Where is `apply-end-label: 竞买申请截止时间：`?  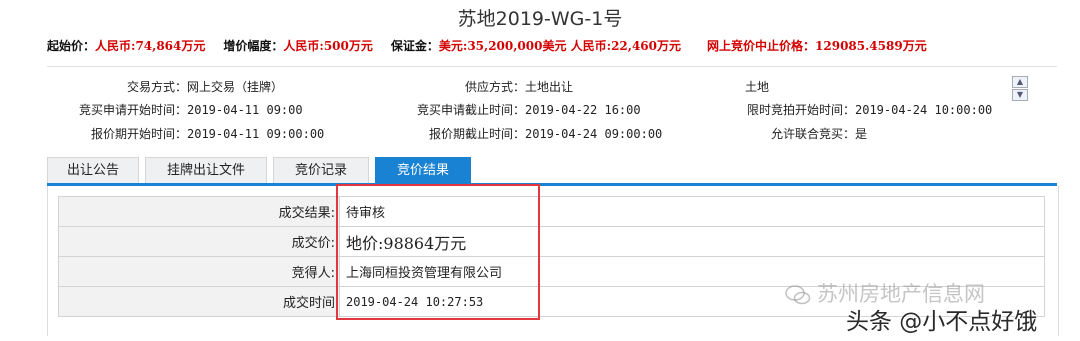 apply-end-label: 竞买申请截止时间： is located at coordinates (470, 110).